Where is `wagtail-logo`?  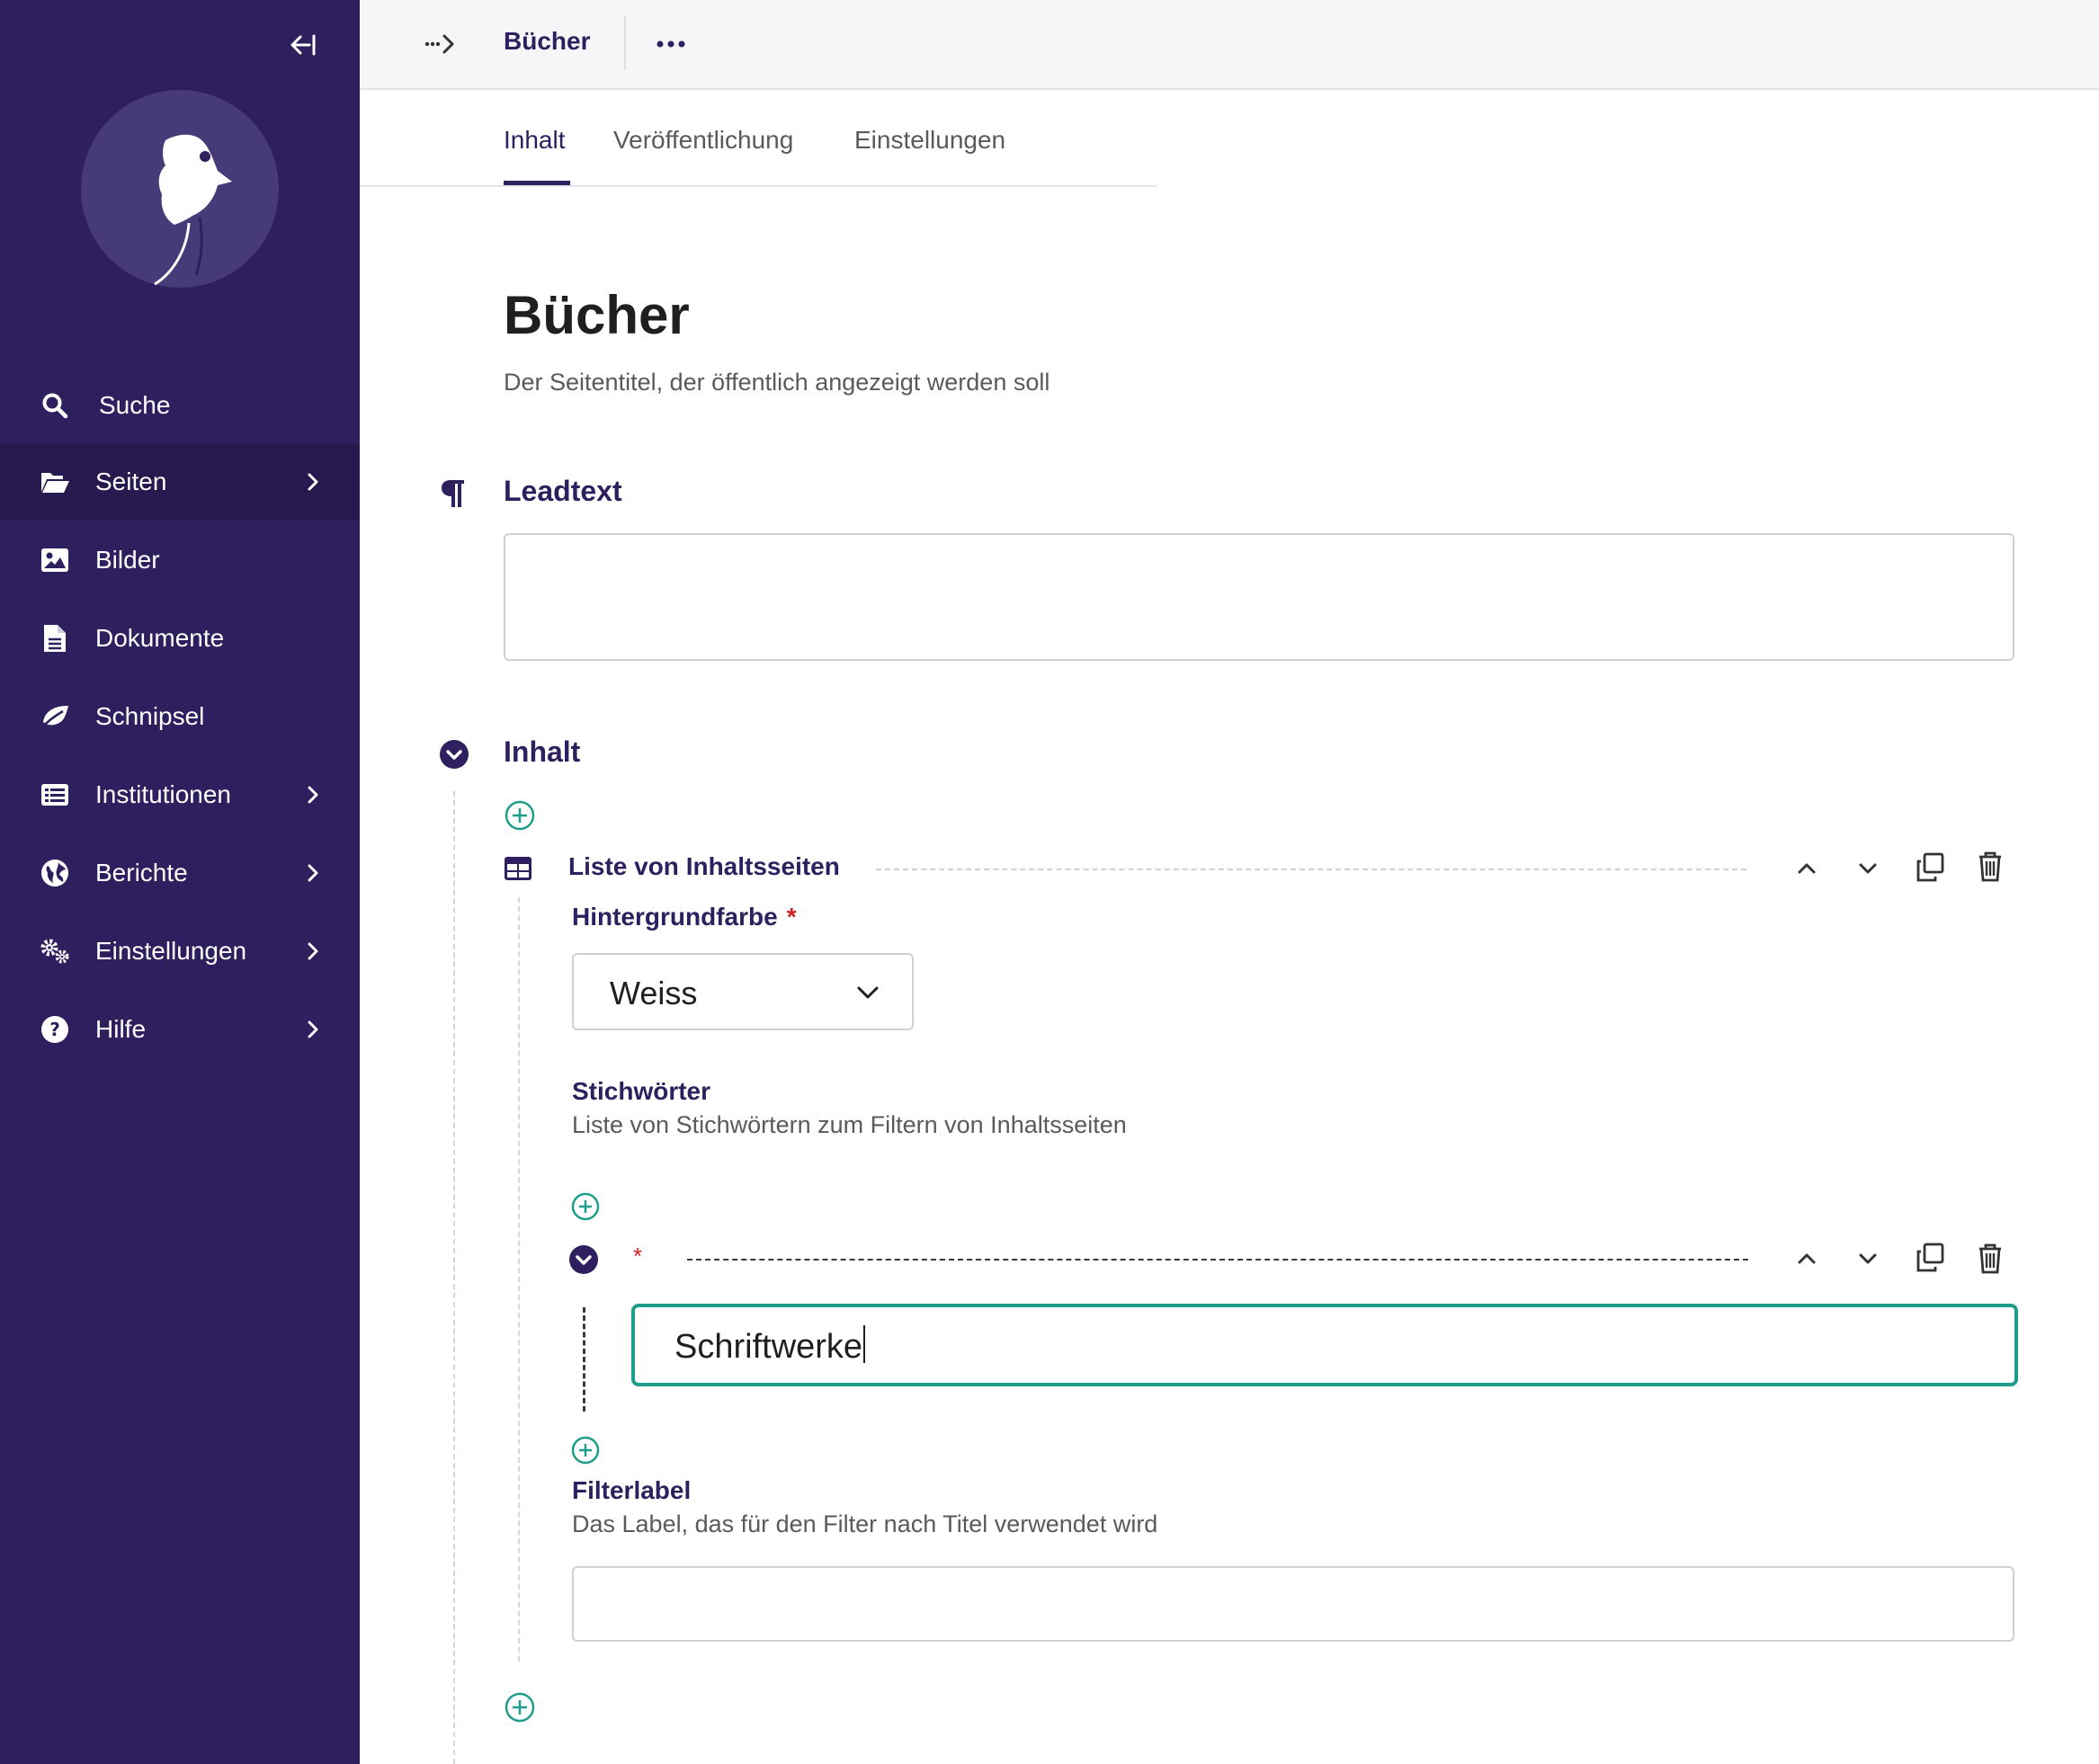
wagtail-logo is located at coordinates (180, 189).